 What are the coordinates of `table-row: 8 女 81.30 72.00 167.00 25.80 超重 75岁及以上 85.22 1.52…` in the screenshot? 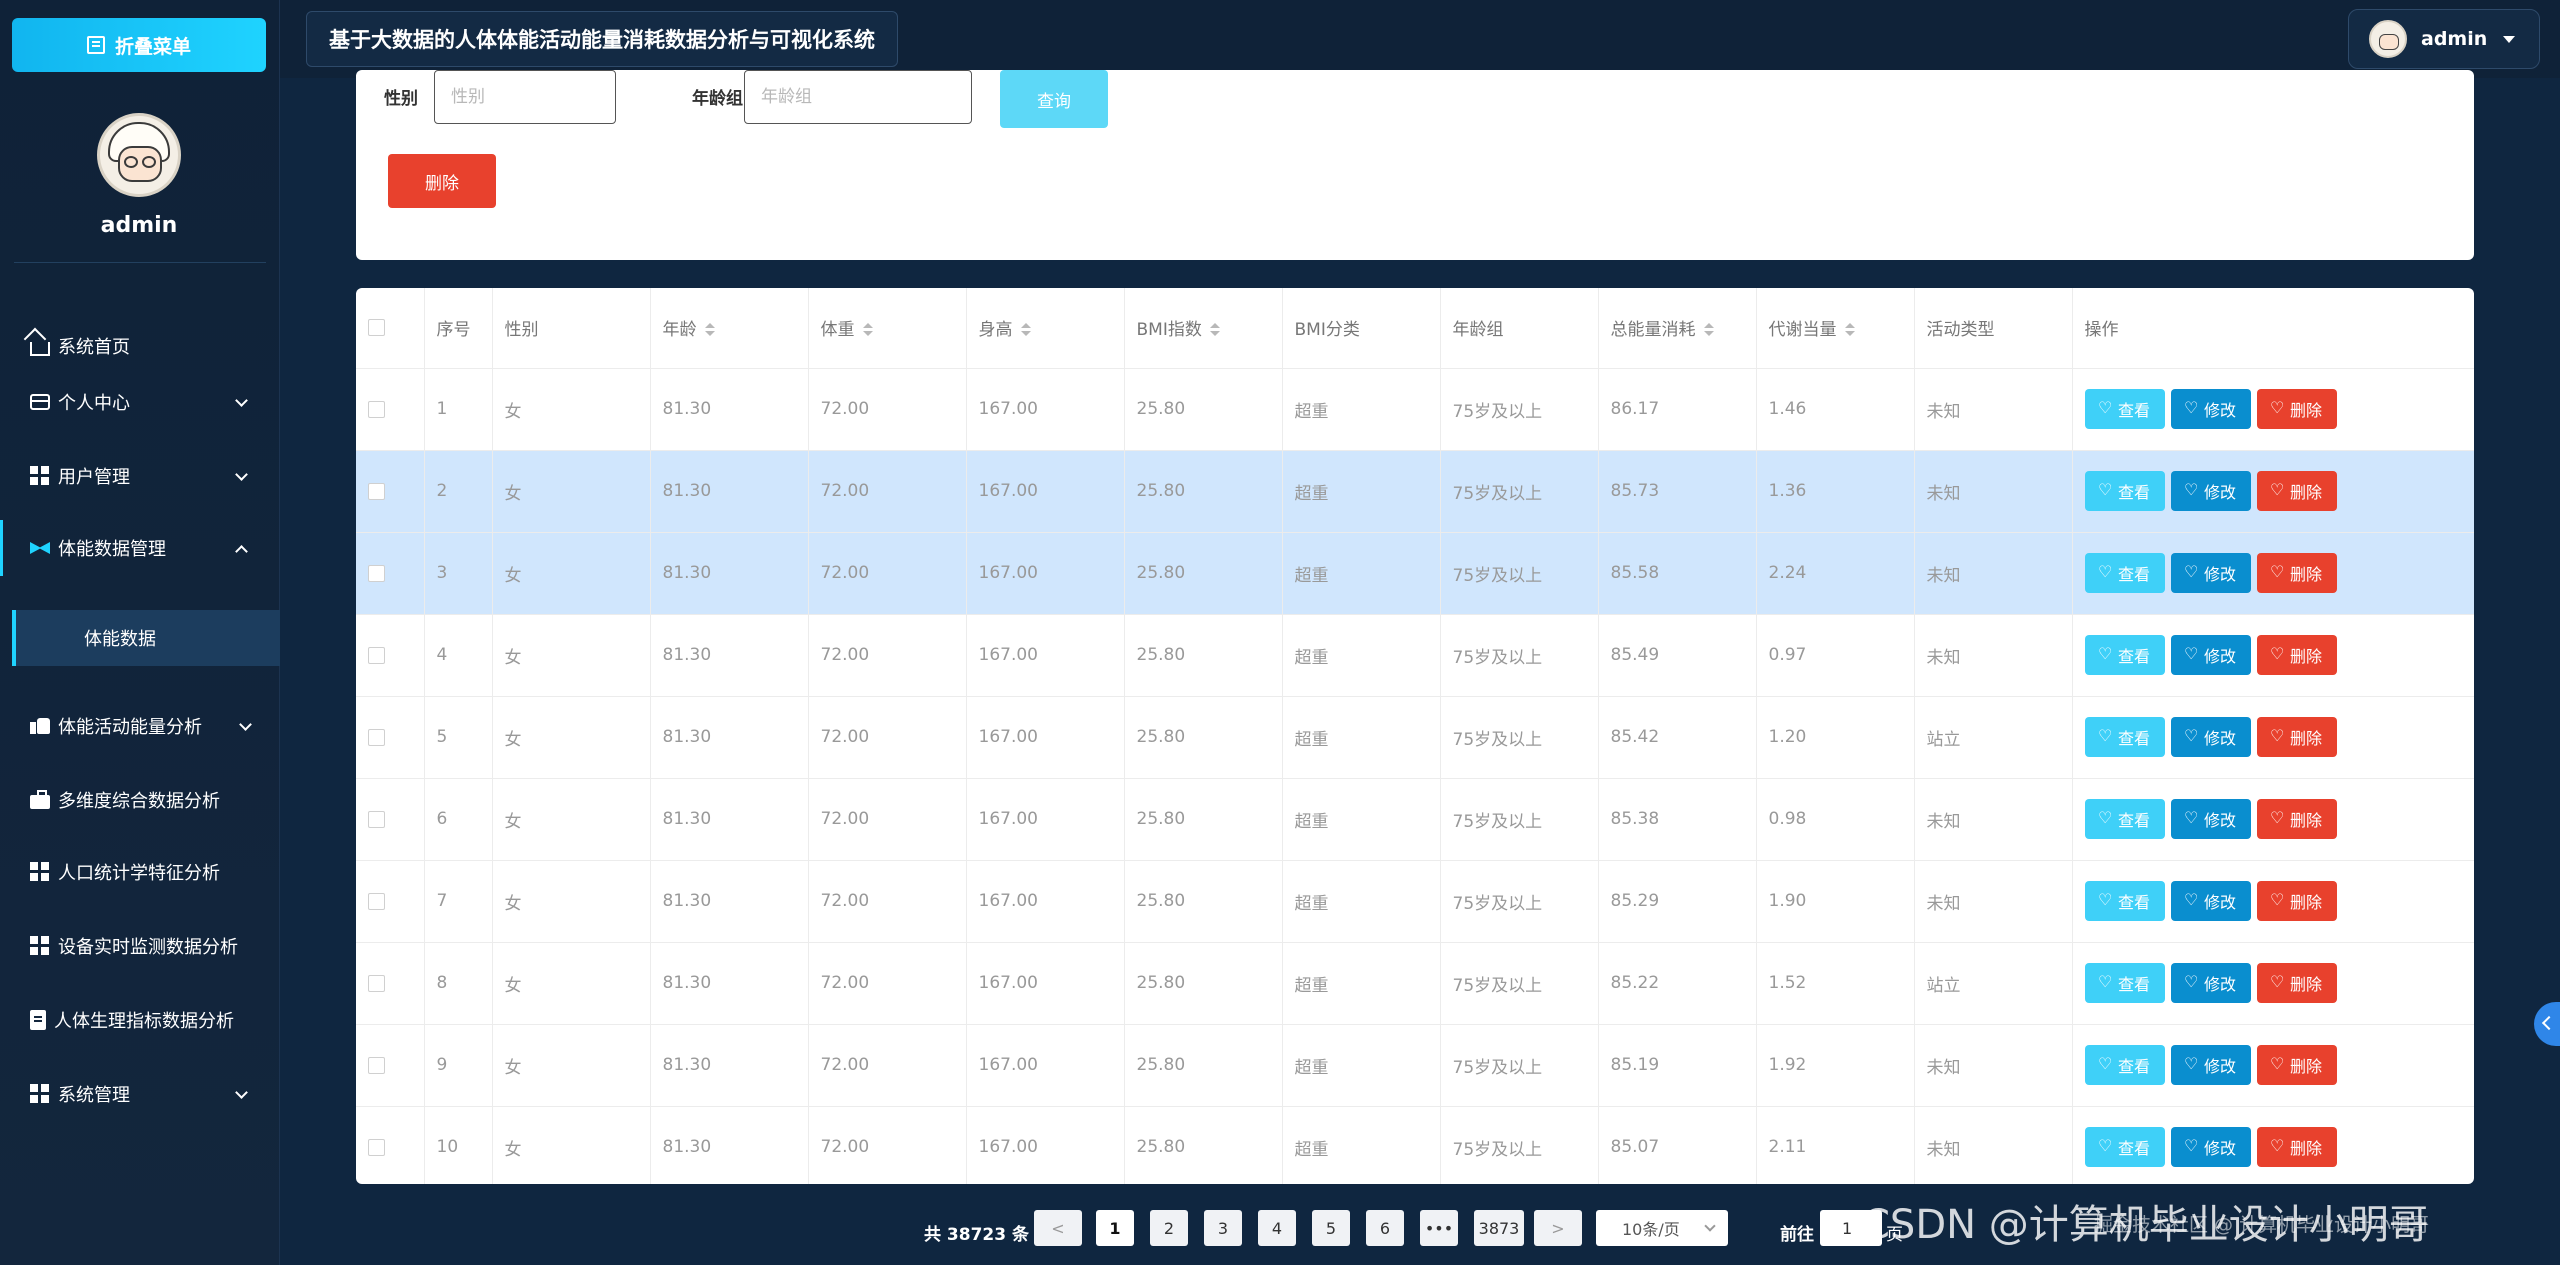 It's located at (1415, 983).